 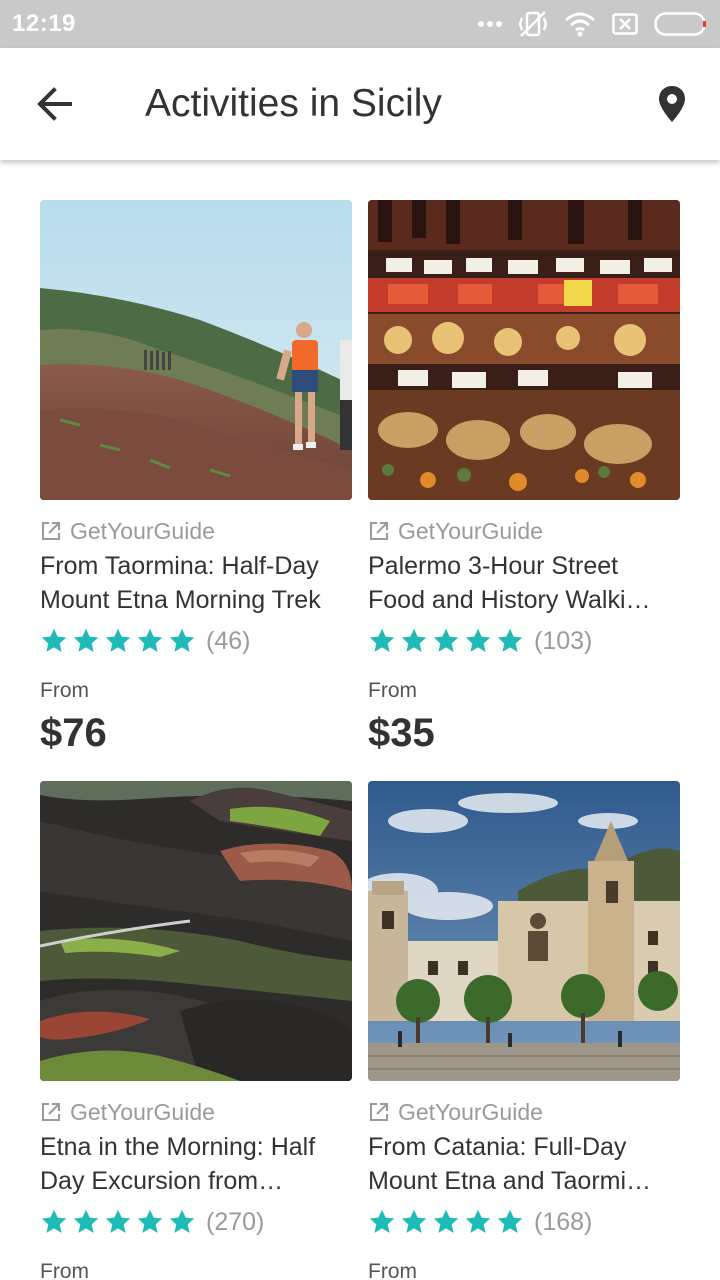 I want to click on rating-row: (168), so click(x=524, y=1222).